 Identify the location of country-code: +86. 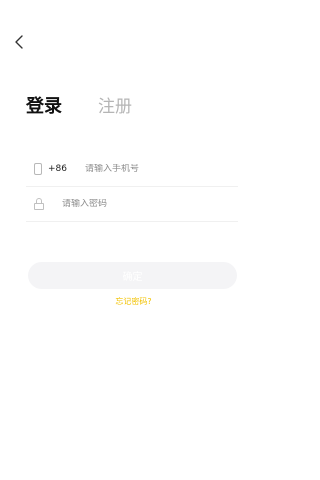
(57, 169).